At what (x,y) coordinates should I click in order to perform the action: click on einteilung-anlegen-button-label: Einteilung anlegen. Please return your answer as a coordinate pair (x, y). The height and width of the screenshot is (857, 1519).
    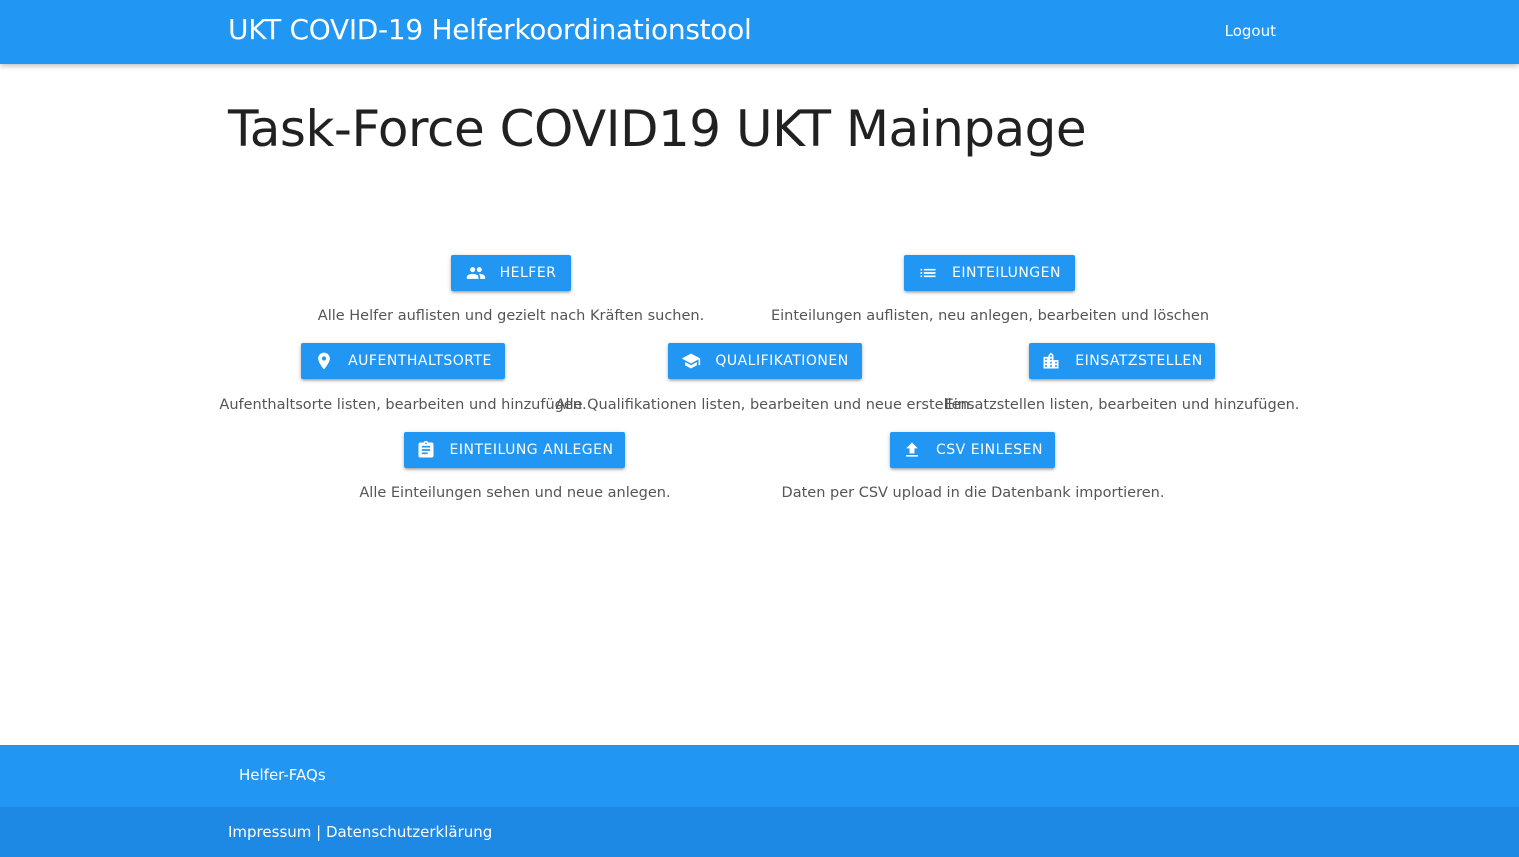
    Looking at the image, I should click on (531, 450).